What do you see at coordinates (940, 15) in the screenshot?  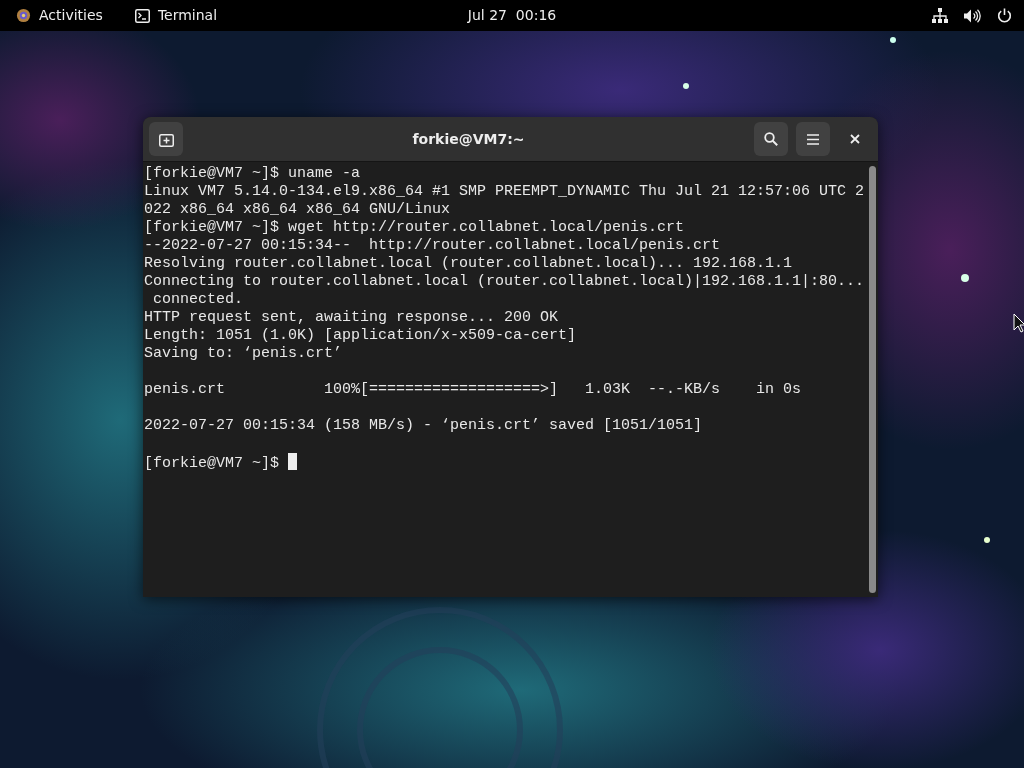 I see `network-icon` at bounding box center [940, 15].